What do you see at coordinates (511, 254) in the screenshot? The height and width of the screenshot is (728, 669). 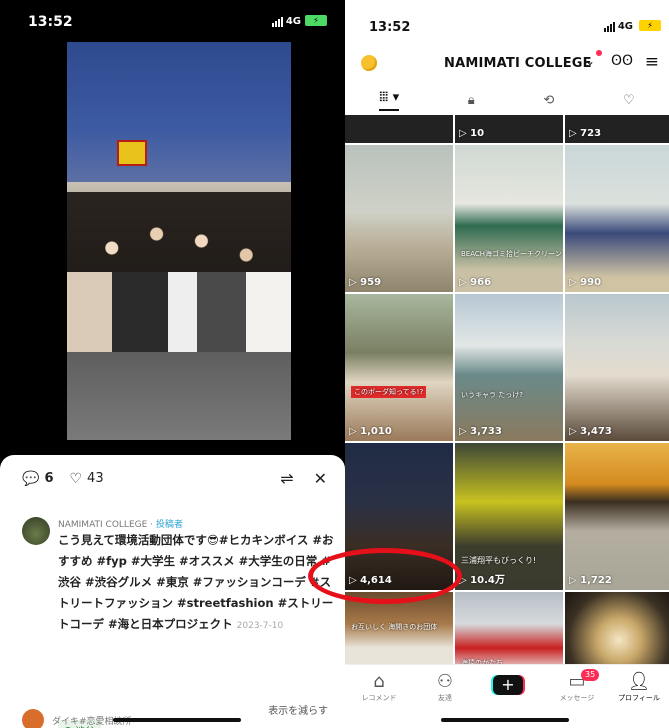 I see `tile-caption: BEACH海ゴミ拾ビーチクリーン` at bounding box center [511, 254].